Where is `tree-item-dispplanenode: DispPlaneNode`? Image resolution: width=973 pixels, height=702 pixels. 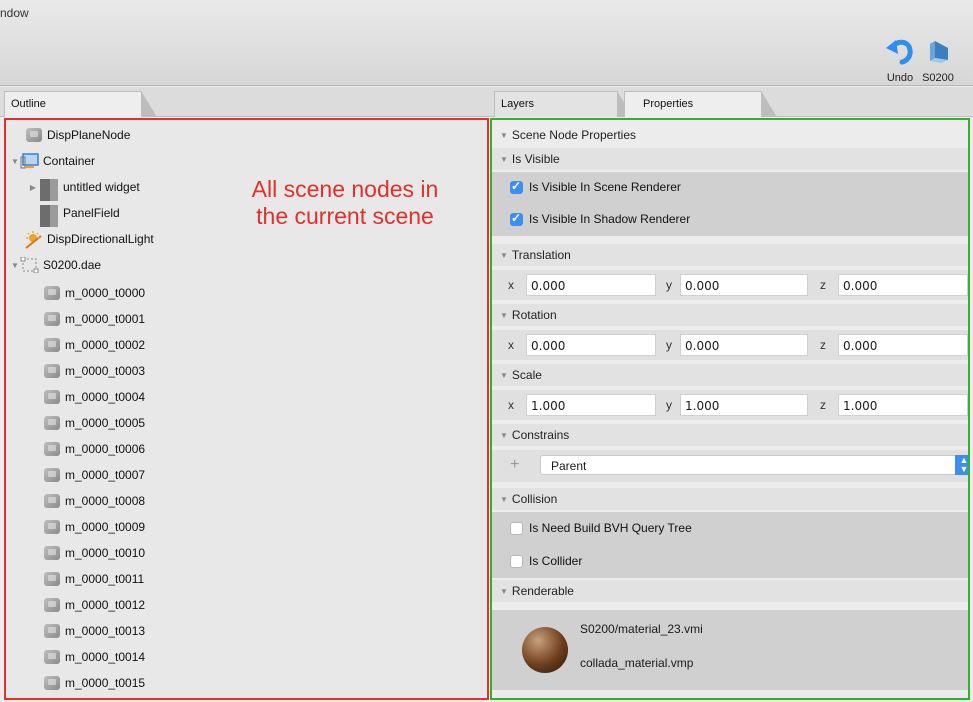
tree-item-dispplanenode: DispPlaneNode is located at coordinates (77, 135).